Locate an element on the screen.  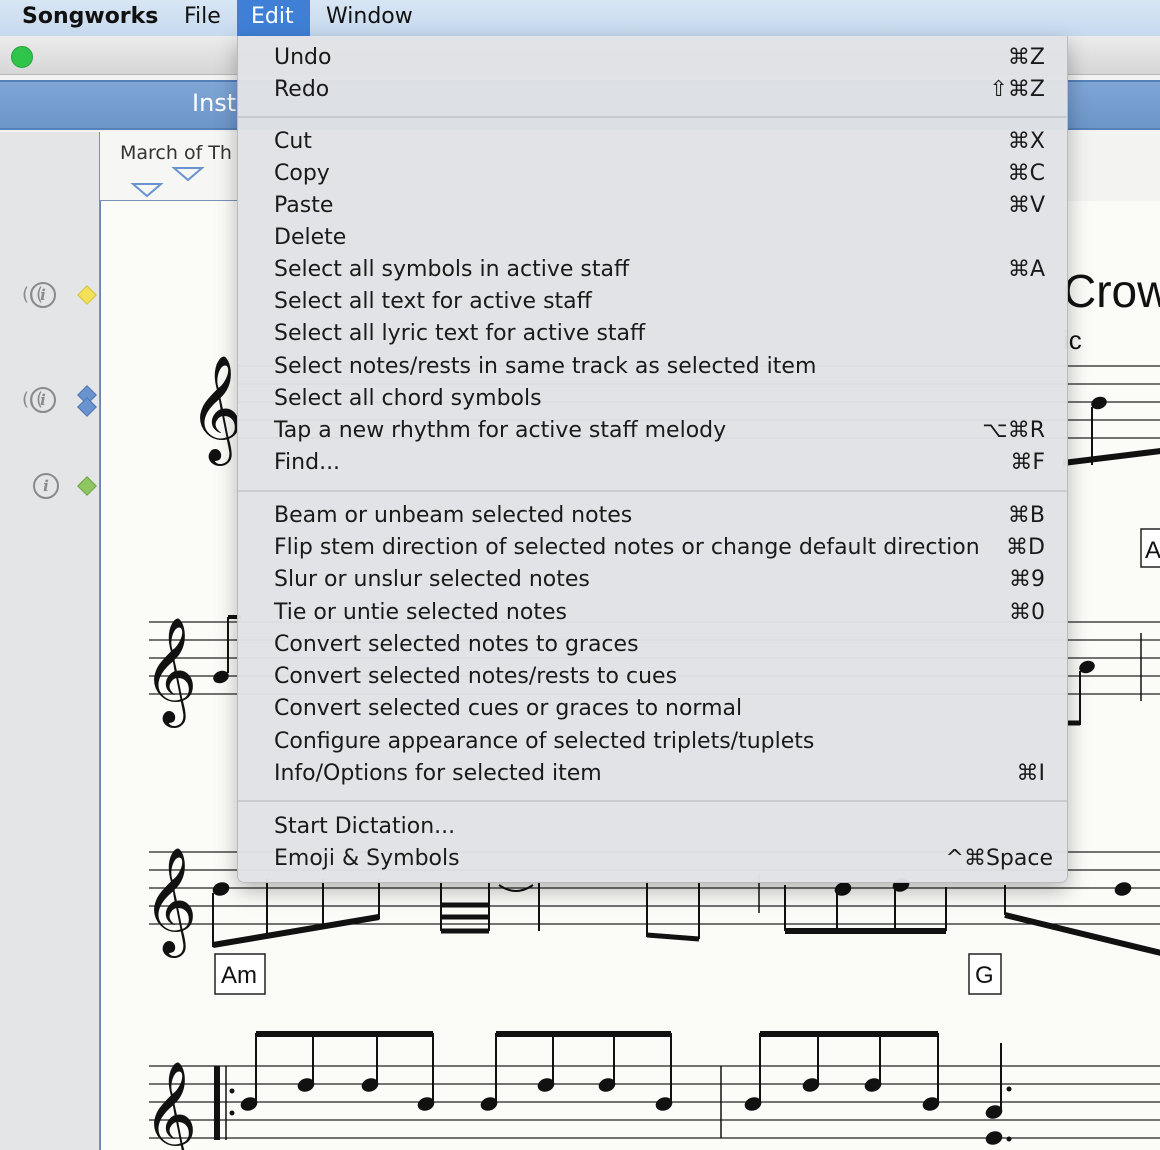
menu-item-shortcut: ⌘D is located at coordinates (1025, 547).